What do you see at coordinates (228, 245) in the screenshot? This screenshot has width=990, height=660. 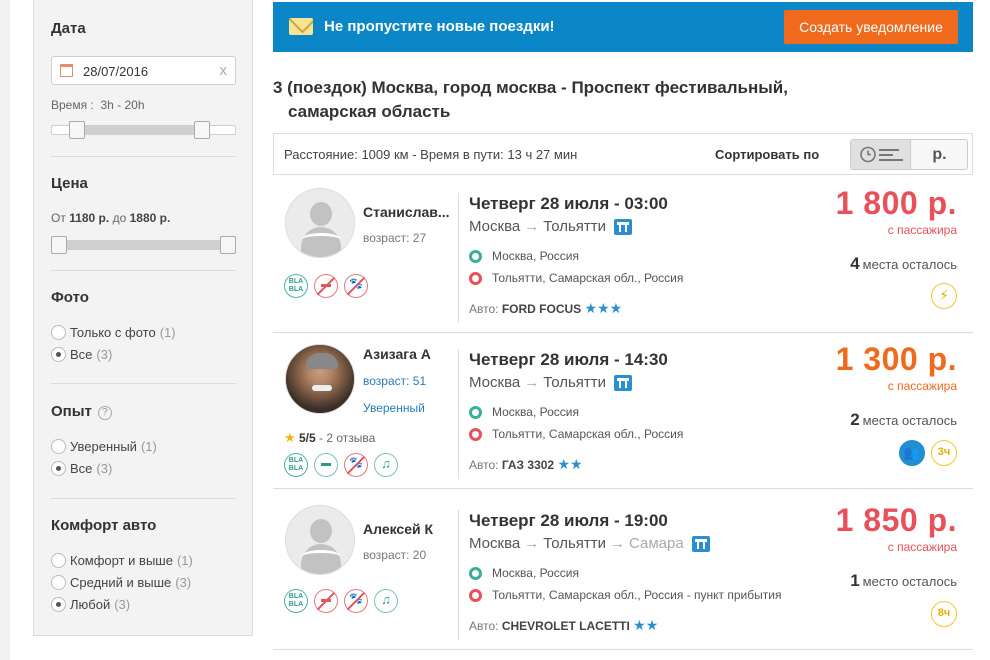 I see `price-slider-max-handle` at bounding box center [228, 245].